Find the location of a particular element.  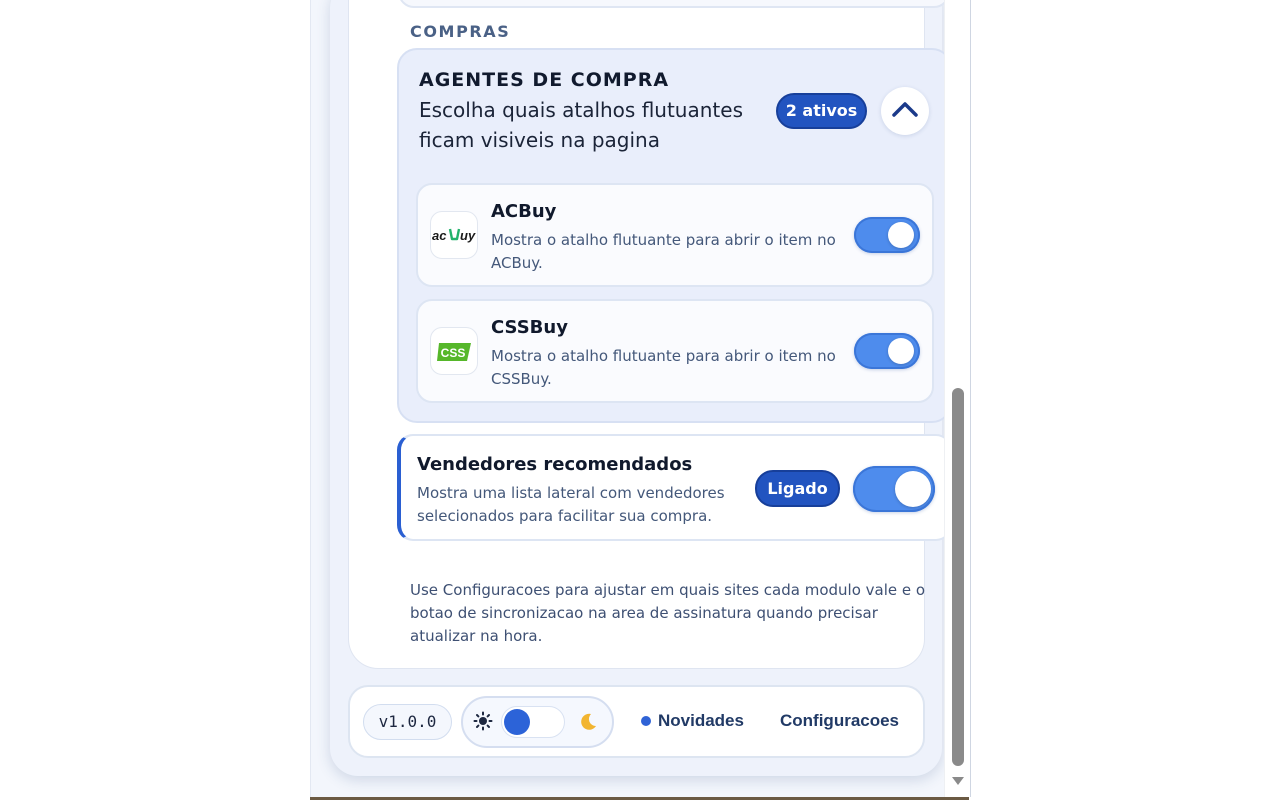

version-badge: v1.0.0 is located at coordinates (407, 722).